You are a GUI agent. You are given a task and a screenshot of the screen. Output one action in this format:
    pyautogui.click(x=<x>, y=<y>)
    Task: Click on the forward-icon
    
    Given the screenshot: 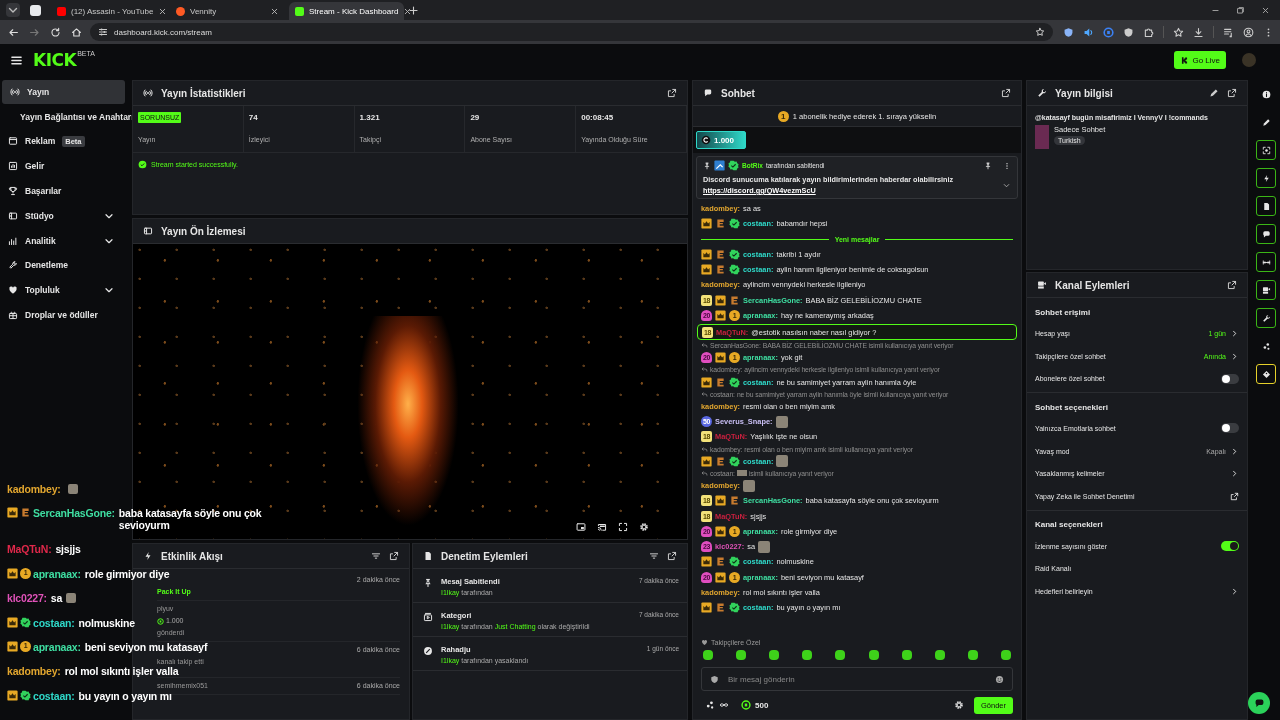 What is the action you would take?
    pyautogui.click(x=34, y=32)
    